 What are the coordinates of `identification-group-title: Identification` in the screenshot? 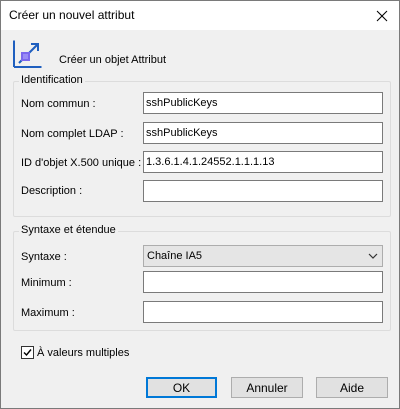 It's located at (52, 80).